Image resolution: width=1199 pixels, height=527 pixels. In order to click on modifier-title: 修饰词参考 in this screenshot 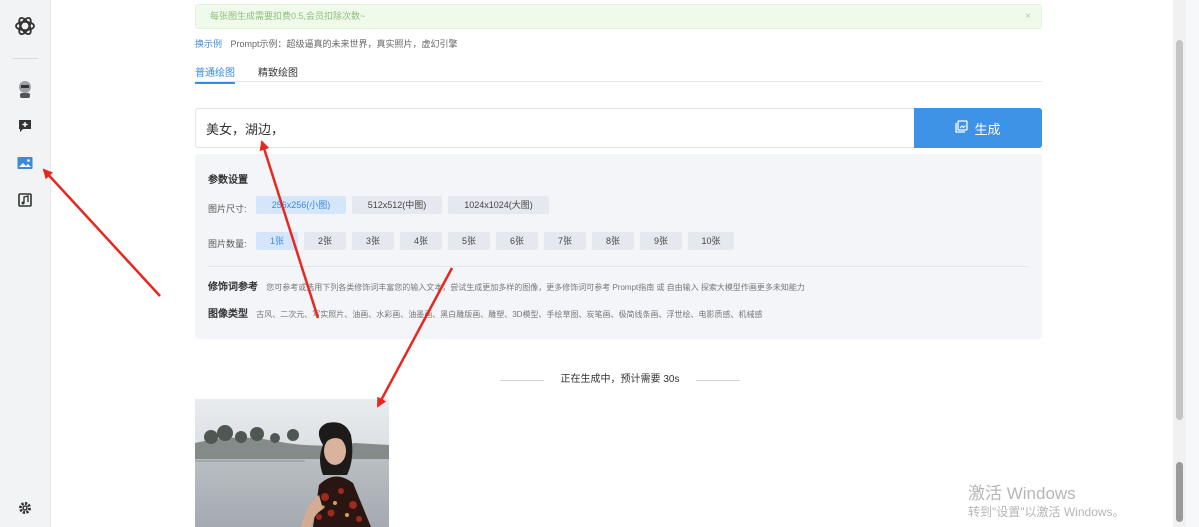, I will do `click(233, 287)`.